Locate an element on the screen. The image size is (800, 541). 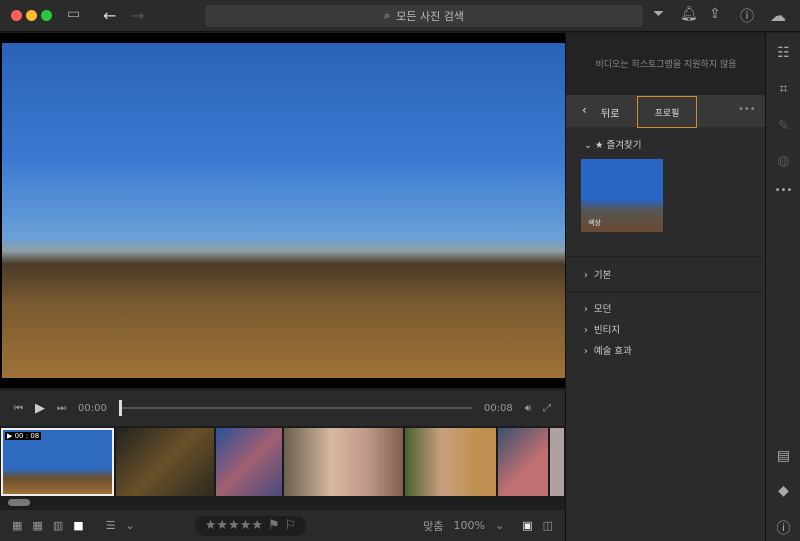
search-icon: ⌕ is located at coordinates (387, 15).